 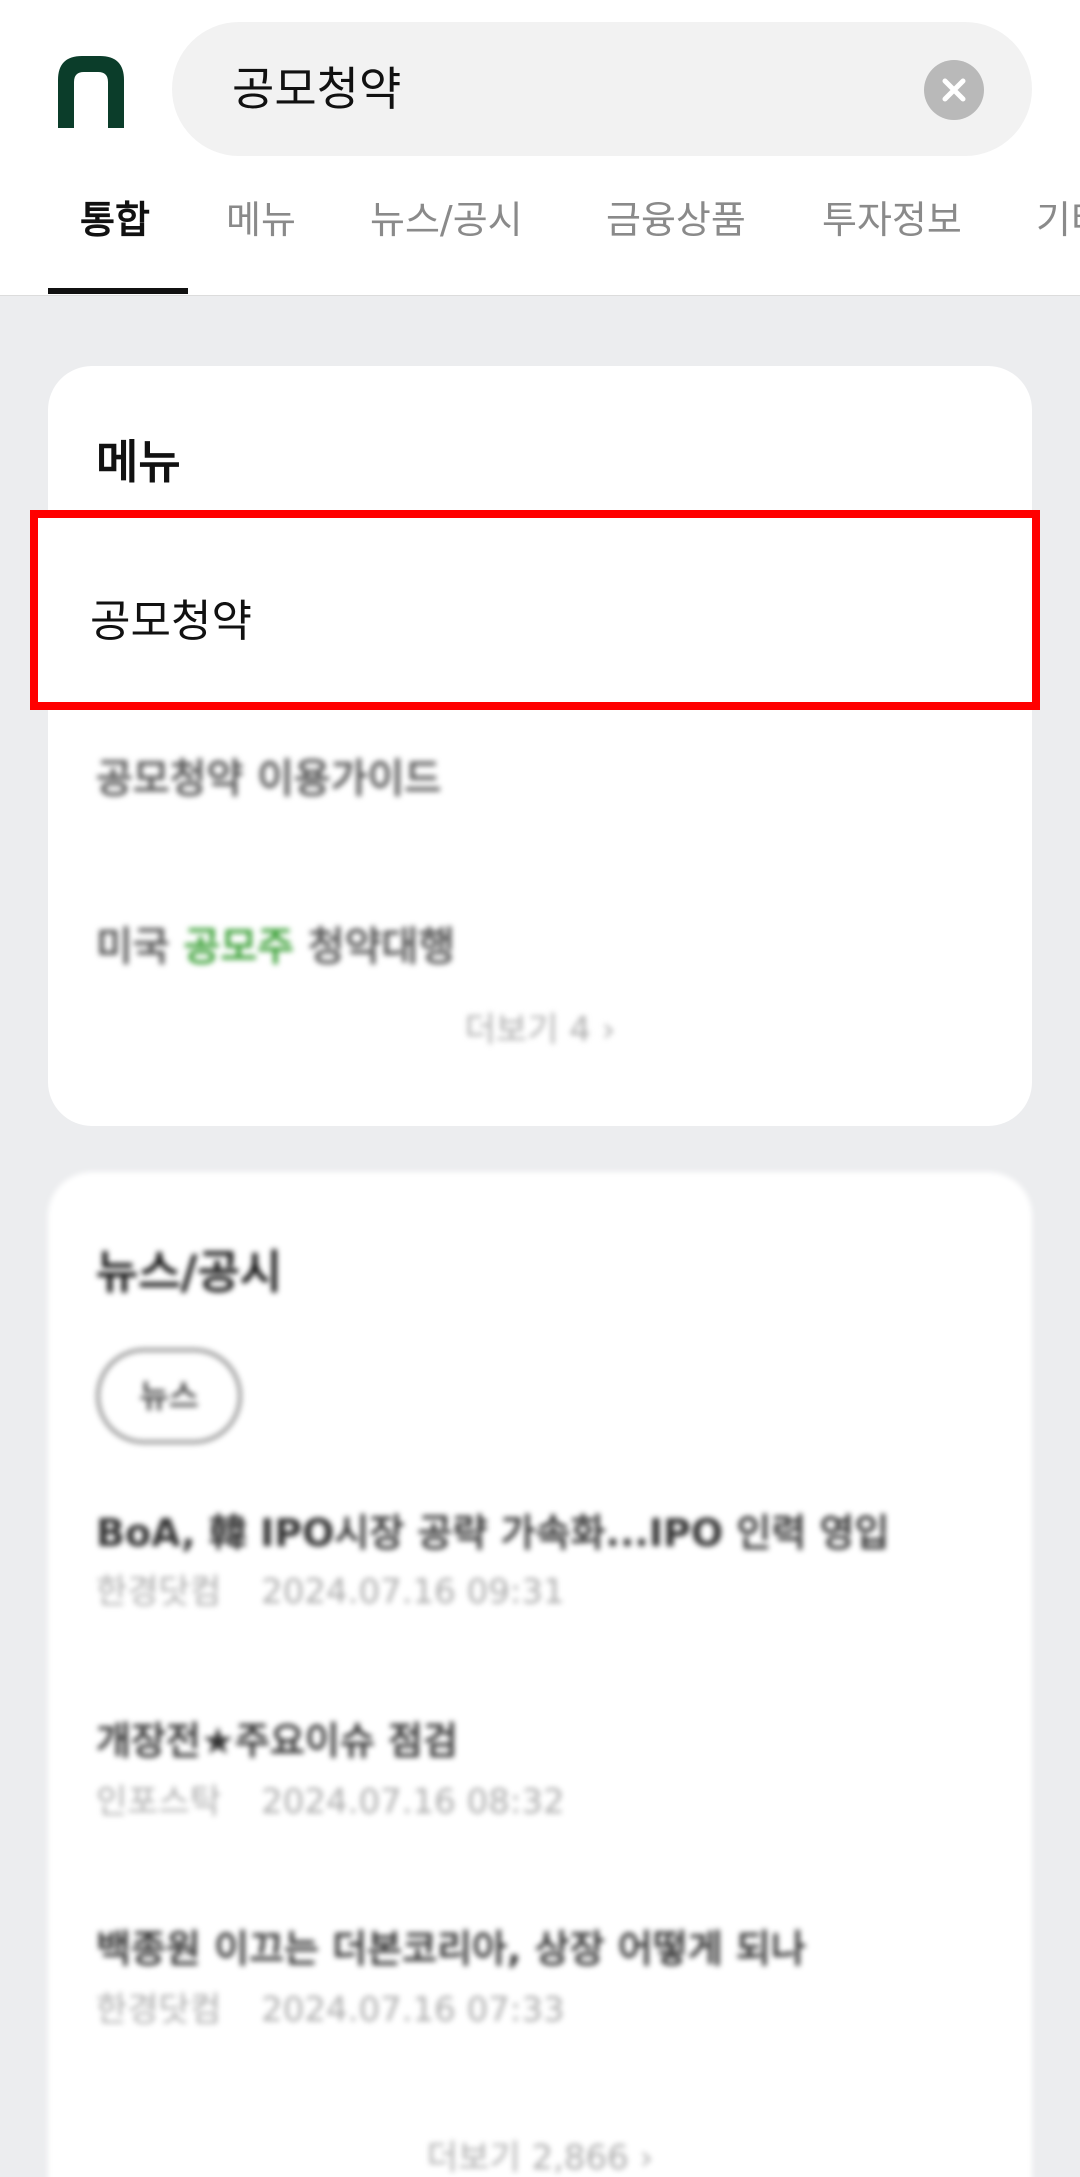 What do you see at coordinates (169, 1396) in the screenshot?
I see `news-filter-pill: 뉴스` at bounding box center [169, 1396].